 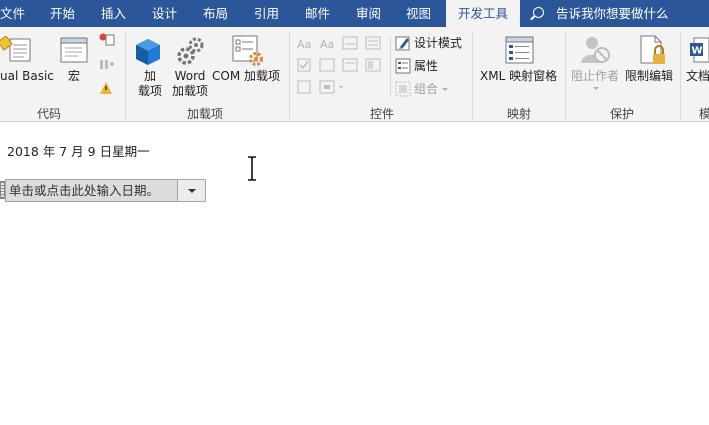 What do you see at coordinates (247, 50) in the screenshot?
I see `com-addins-icon` at bounding box center [247, 50].